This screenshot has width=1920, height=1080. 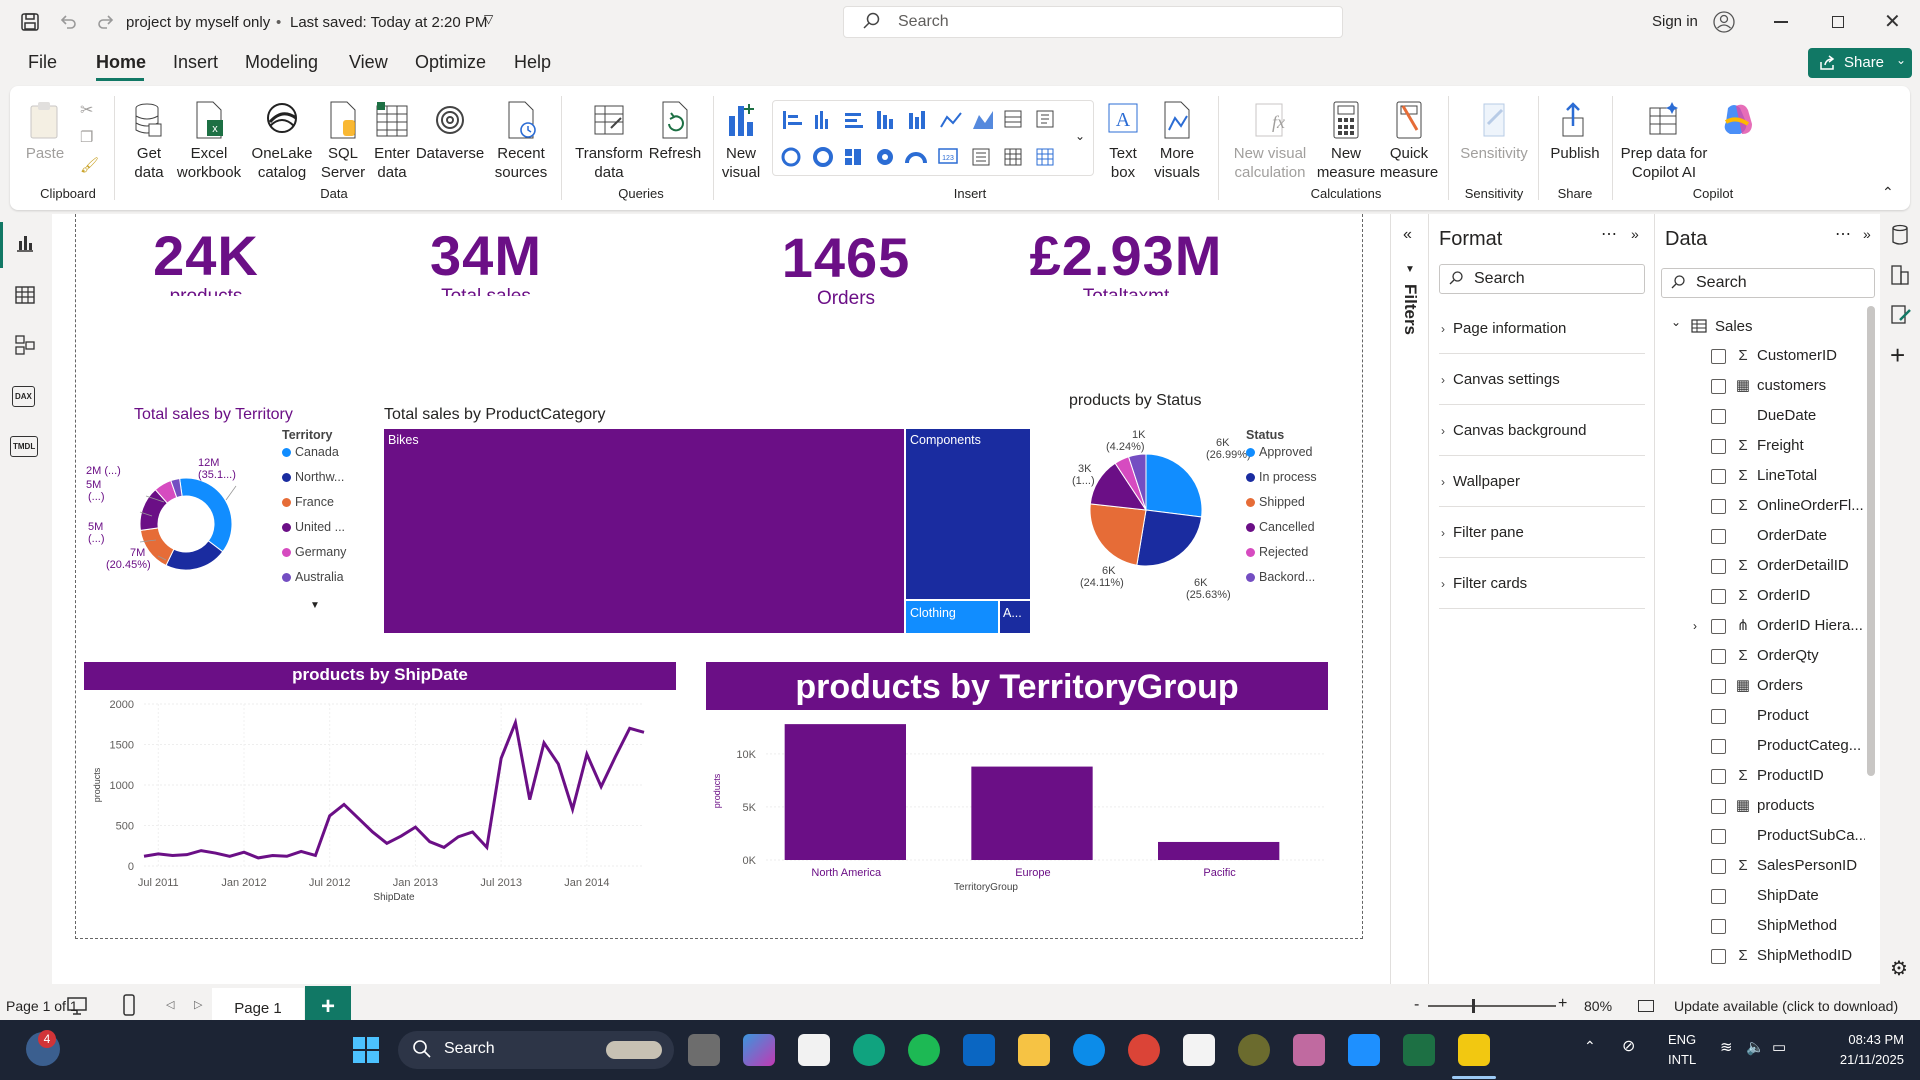 What do you see at coordinates (343, 141) in the screenshot?
I see `sql-server-button: SQL Server` at bounding box center [343, 141].